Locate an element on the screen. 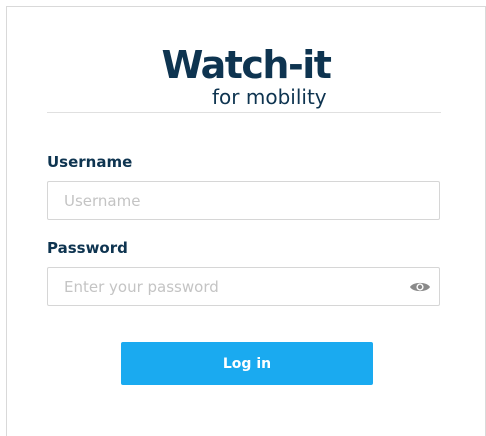  header-divider is located at coordinates (244, 112).